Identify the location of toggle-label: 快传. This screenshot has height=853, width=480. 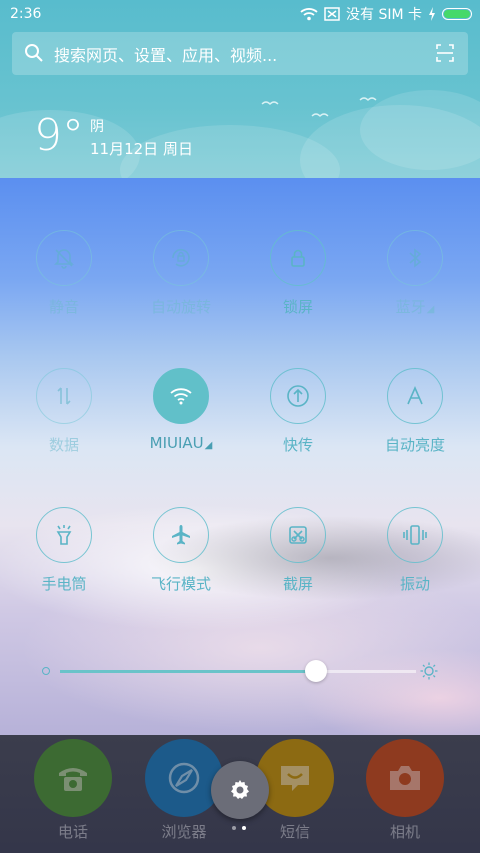
(297, 445).